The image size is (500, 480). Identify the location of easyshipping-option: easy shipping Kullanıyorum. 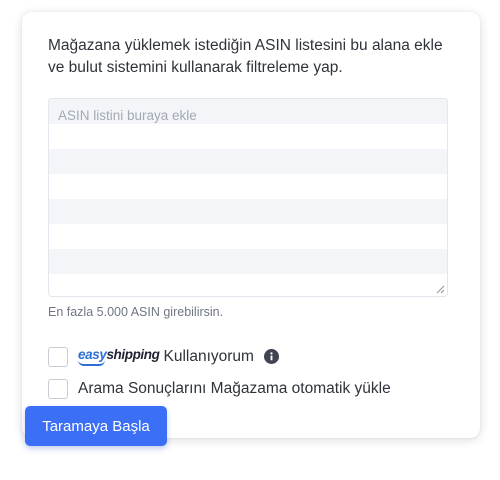
(163, 357).